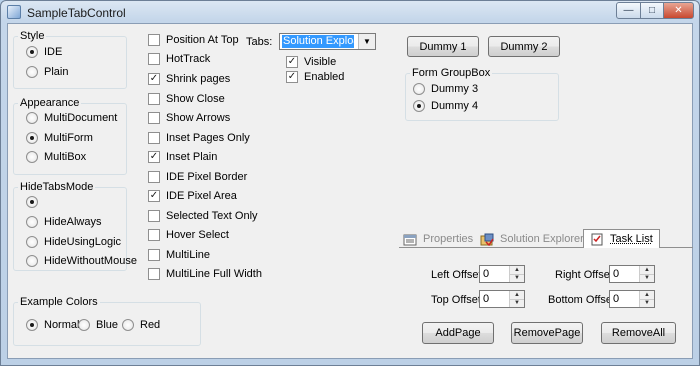  I want to click on hidetabs-none-radio, so click(35, 202).